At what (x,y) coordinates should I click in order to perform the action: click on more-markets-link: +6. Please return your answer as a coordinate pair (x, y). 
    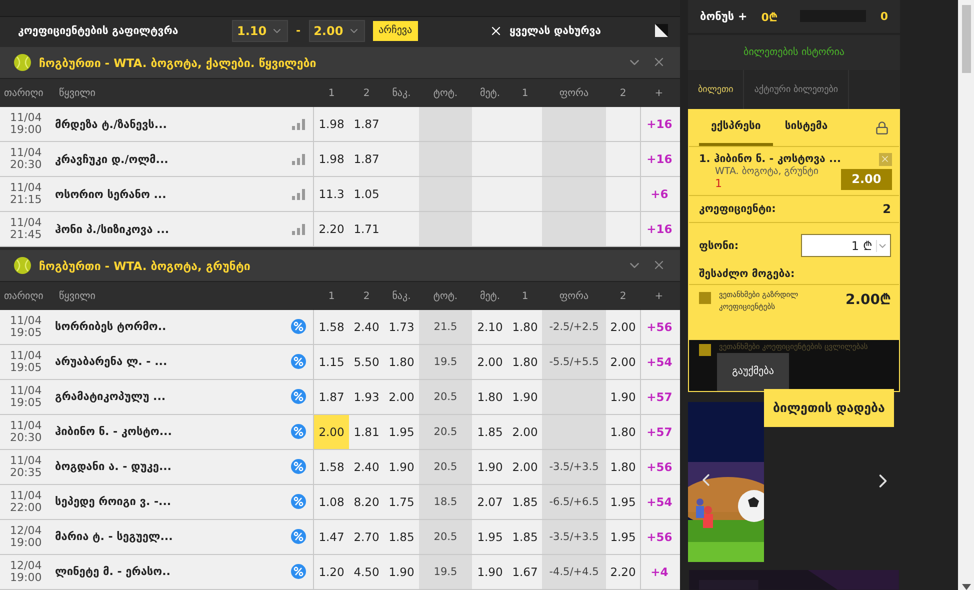
    Looking at the image, I should click on (659, 194).